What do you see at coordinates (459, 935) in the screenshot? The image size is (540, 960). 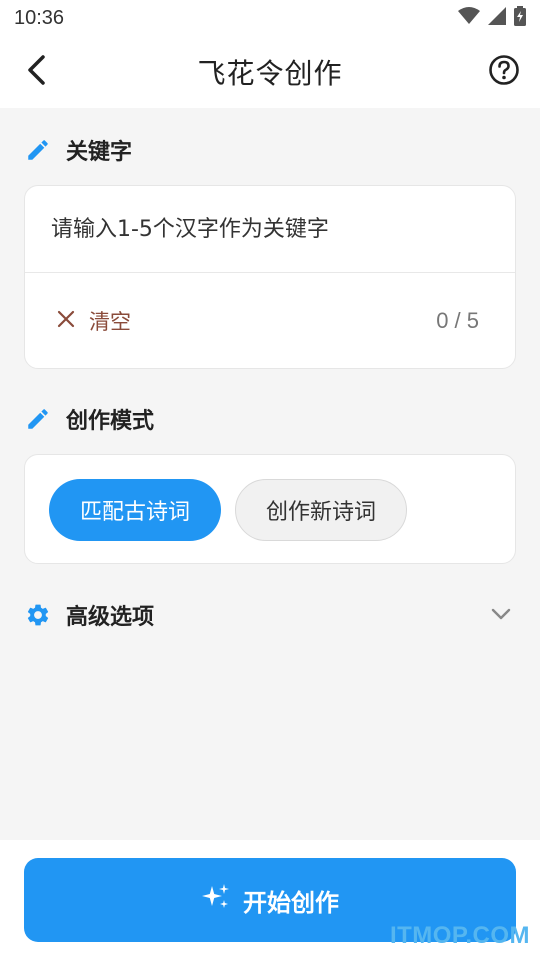 I see `watermark: ITMOP.COM` at bounding box center [459, 935].